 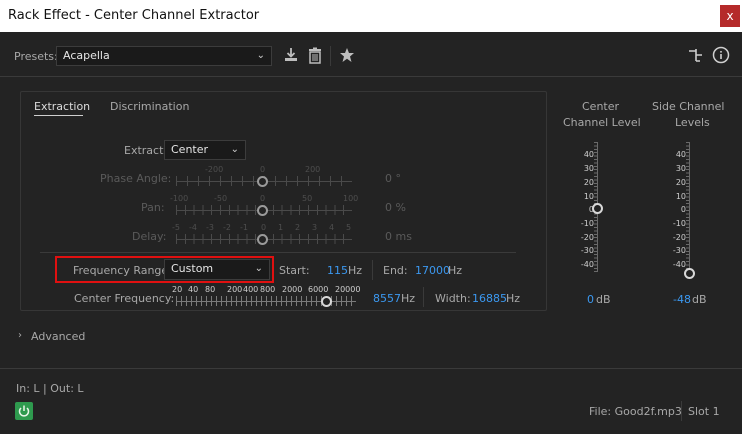 I want to click on meter-tick: -20, so click(x=679, y=237).